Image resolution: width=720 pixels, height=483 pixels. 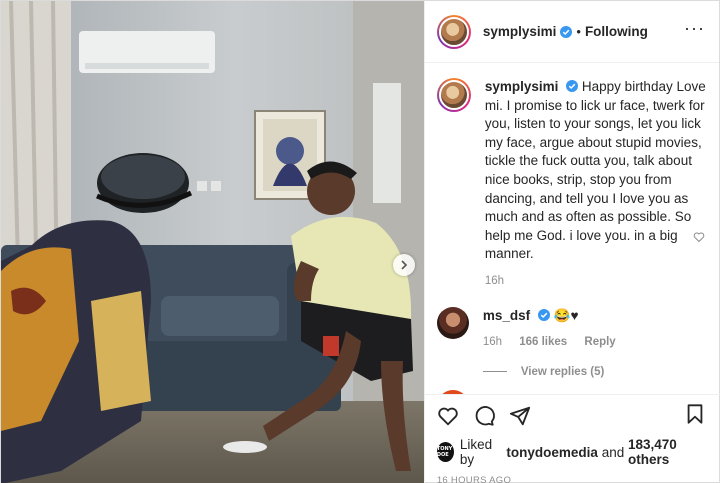 I want to click on liked-by-user: tonydoemedia, so click(x=552, y=452).